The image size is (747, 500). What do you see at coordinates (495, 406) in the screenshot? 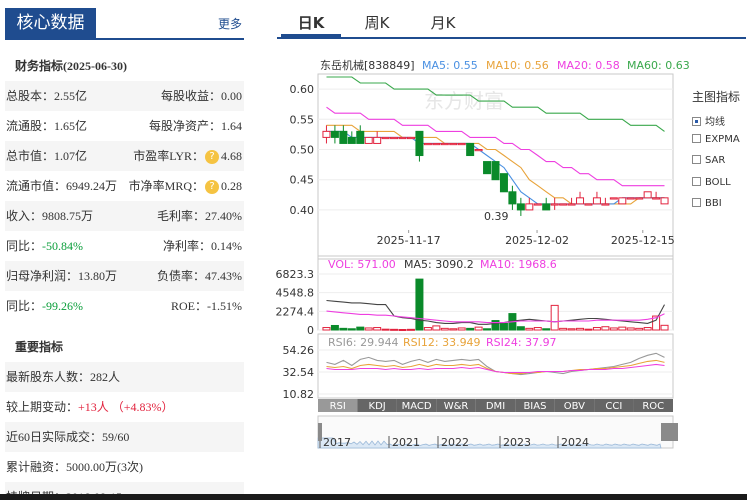
I see `indicator-tab-dmi: DMI` at bounding box center [495, 406].